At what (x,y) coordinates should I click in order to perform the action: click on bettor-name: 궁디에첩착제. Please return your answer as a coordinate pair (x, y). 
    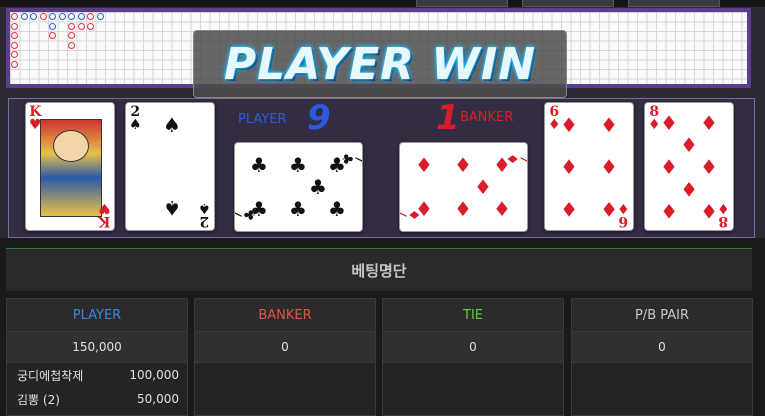
    Looking at the image, I should click on (50, 375).